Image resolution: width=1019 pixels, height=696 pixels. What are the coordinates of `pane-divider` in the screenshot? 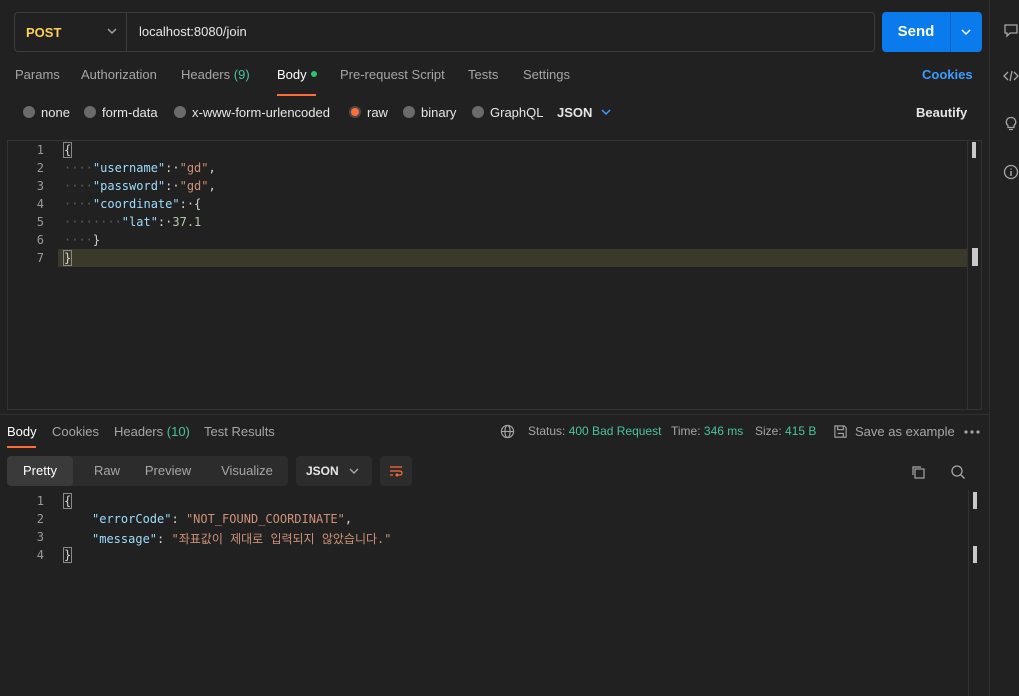 It's located at (494, 414).